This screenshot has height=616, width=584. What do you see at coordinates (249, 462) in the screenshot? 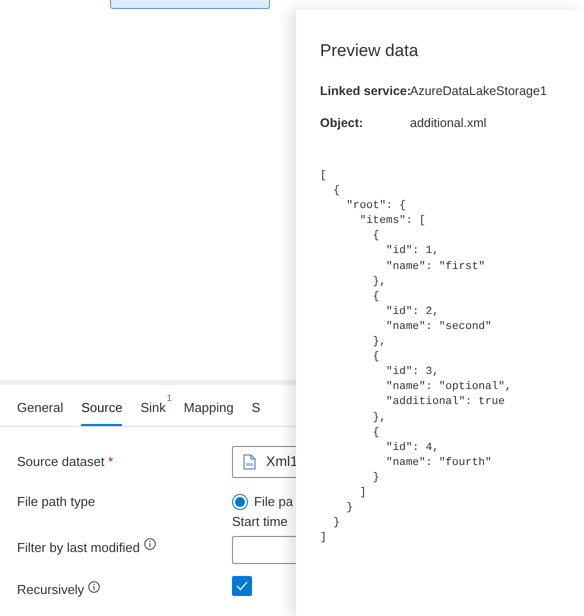
I see `file-icon` at bounding box center [249, 462].